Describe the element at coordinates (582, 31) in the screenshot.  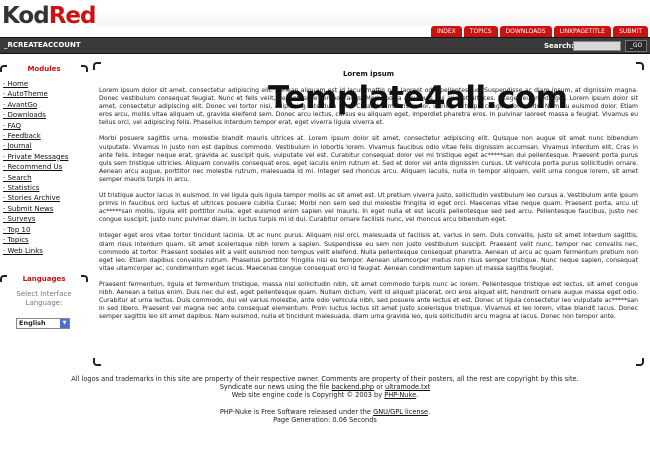
I see `nav-tab-links: LINKPAGETITLE` at that location.